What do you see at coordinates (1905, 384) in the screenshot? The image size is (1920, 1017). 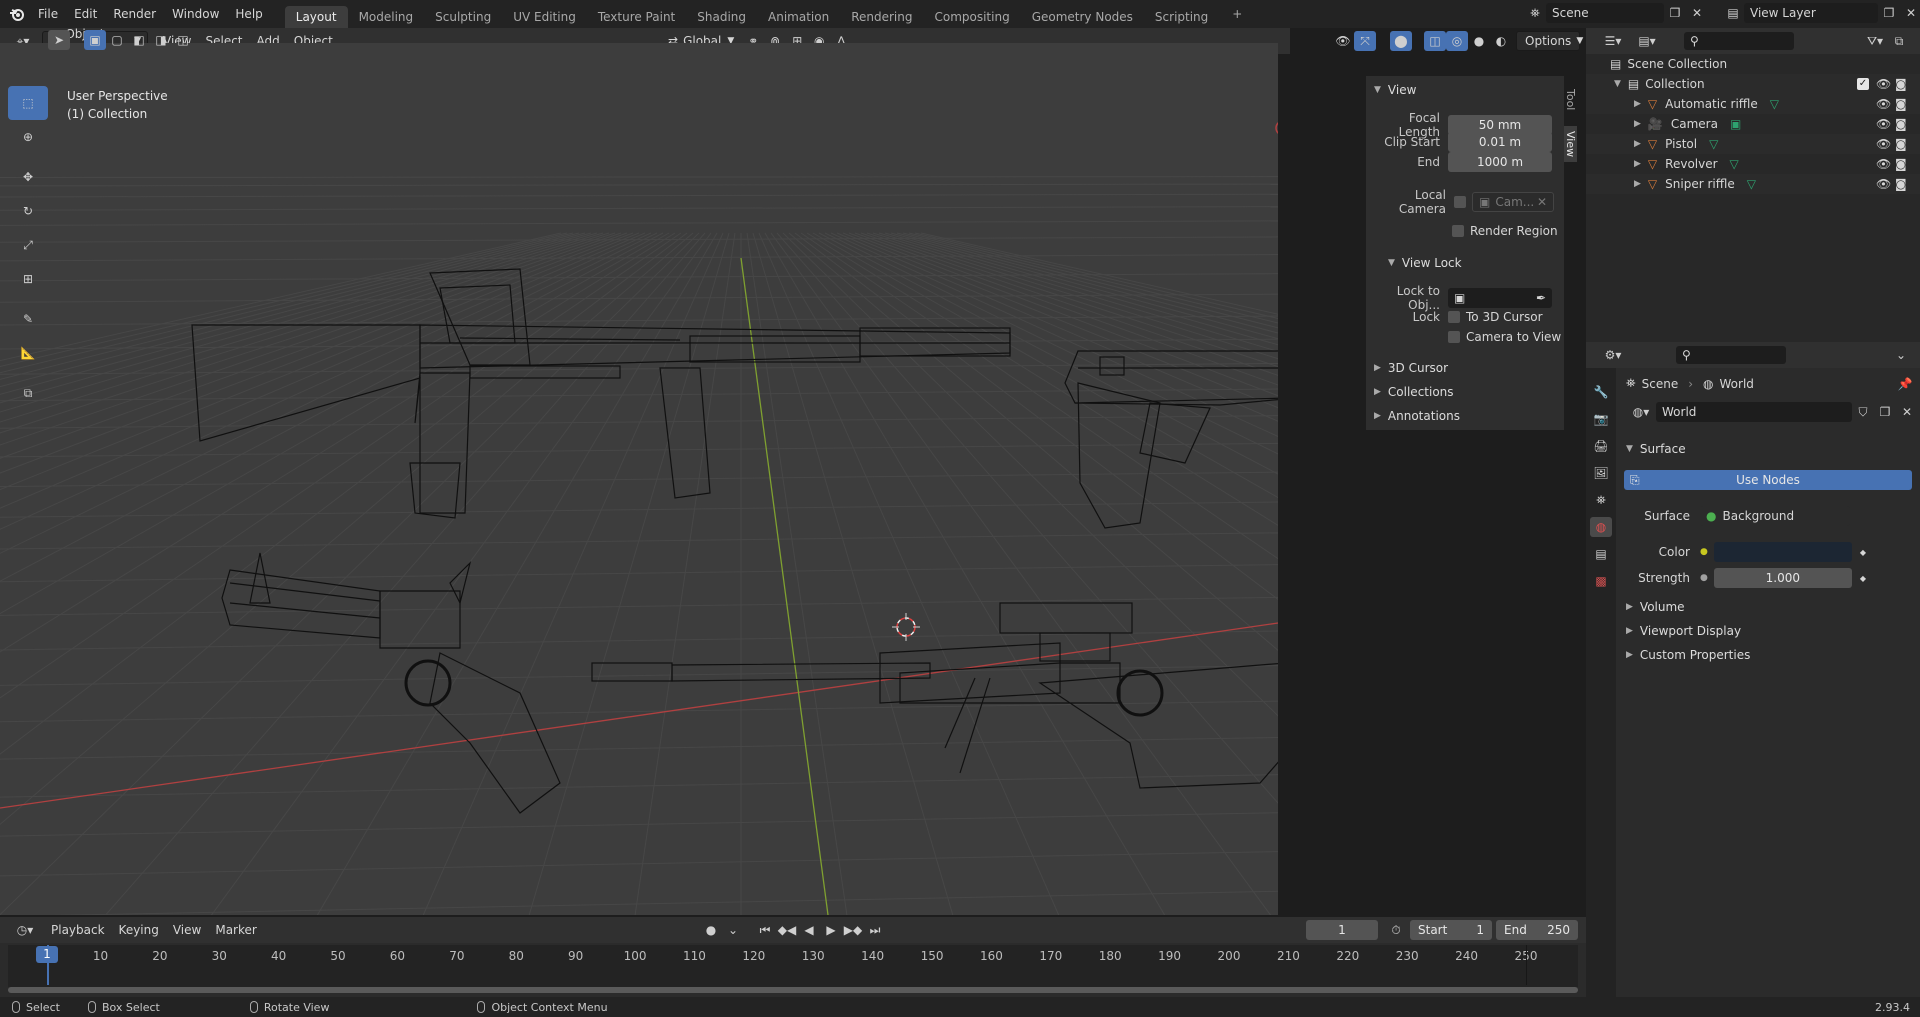 I see `pin-icon: 📌` at bounding box center [1905, 384].